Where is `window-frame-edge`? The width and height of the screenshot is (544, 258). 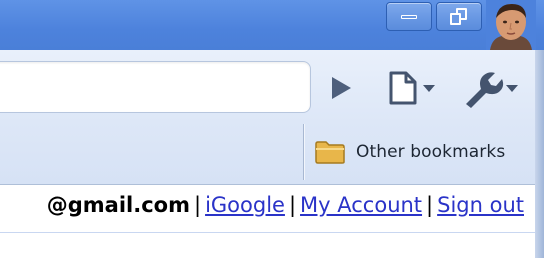
window-frame-edge is located at coordinates (539, 154).